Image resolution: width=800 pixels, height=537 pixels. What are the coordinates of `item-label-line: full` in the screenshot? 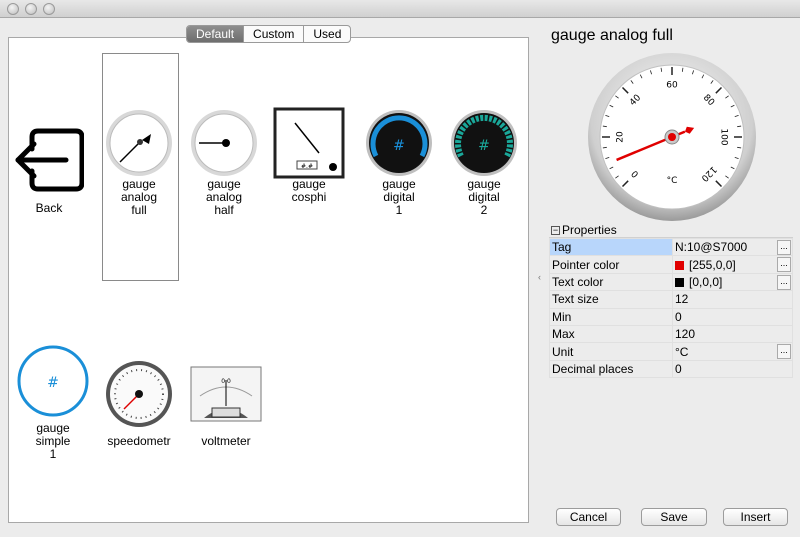 It's located at (139, 210).